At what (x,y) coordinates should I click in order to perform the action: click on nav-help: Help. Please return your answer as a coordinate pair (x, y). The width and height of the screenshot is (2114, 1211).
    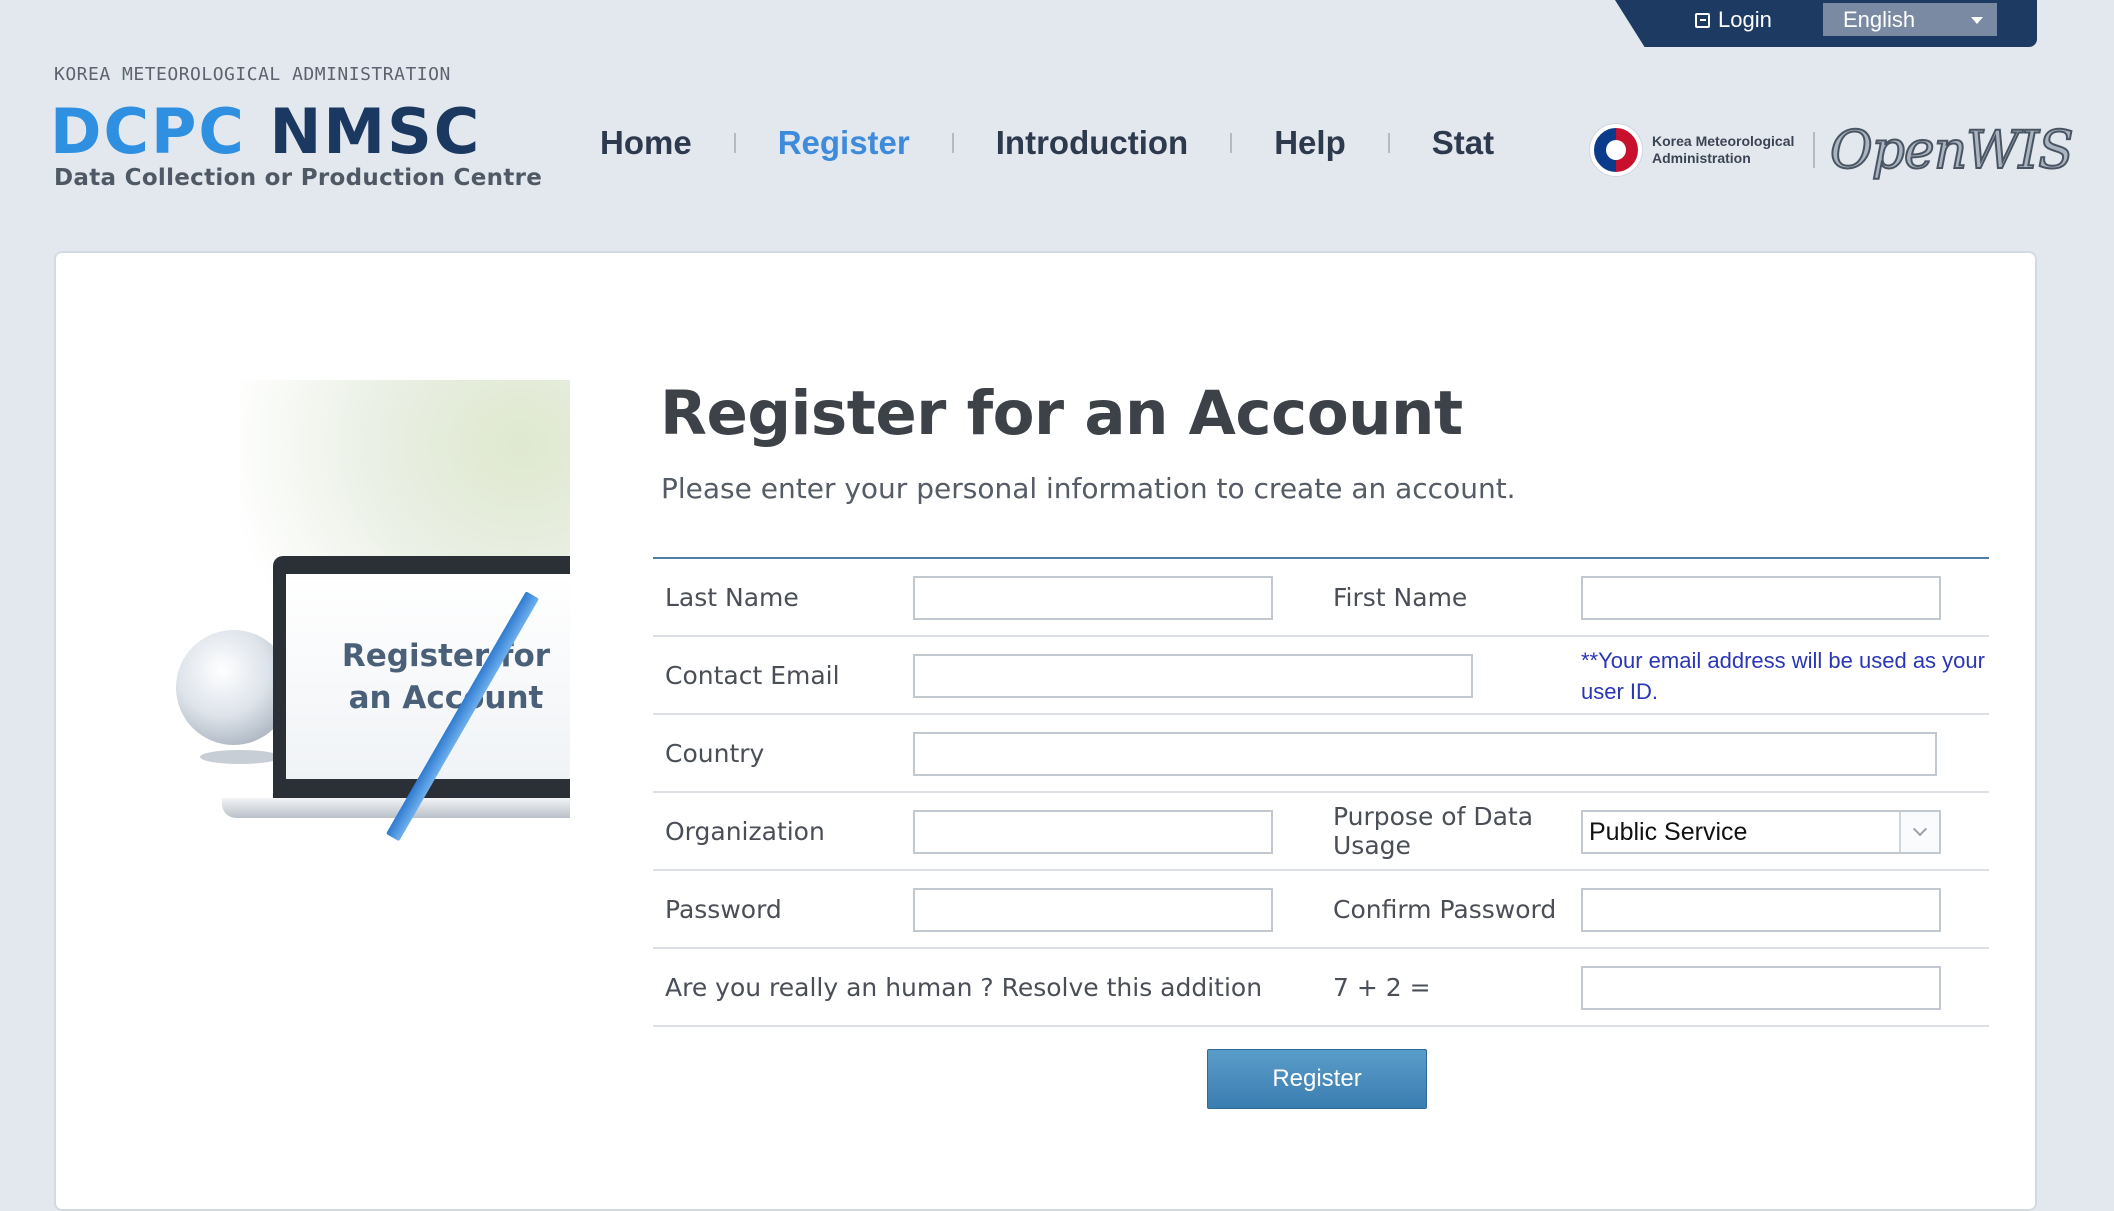
    Looking at the image, I should click on (1310, 143).